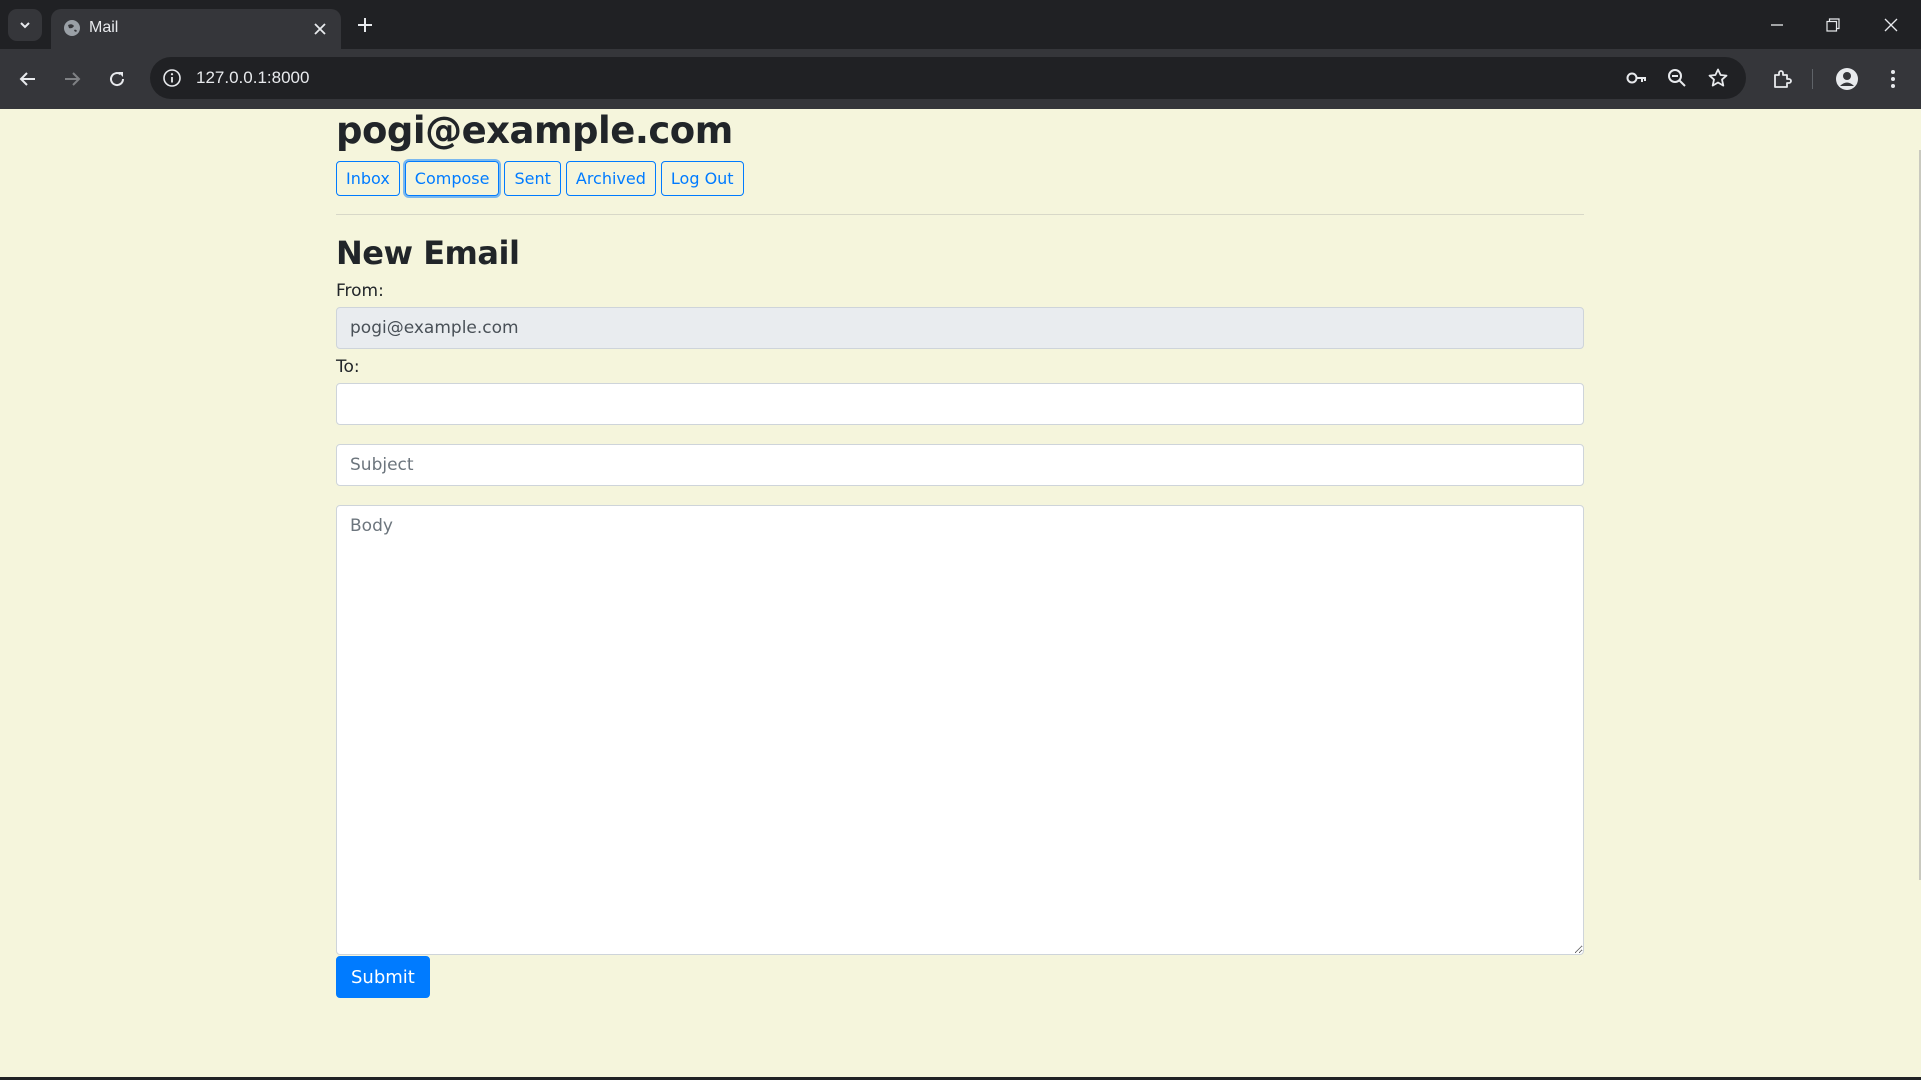 The width and height of the screenshot is (1921, 1080). I want to click on back-arrow-icon, so click(27, 79).